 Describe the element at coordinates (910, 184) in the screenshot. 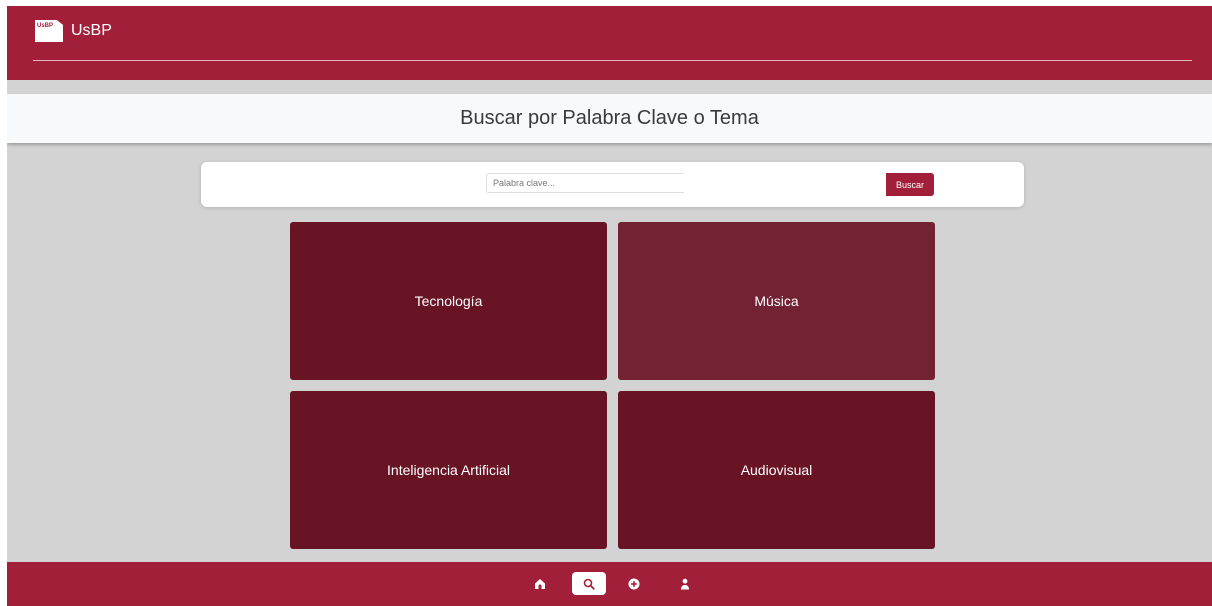

I see `search-button: Buscar` at that location.